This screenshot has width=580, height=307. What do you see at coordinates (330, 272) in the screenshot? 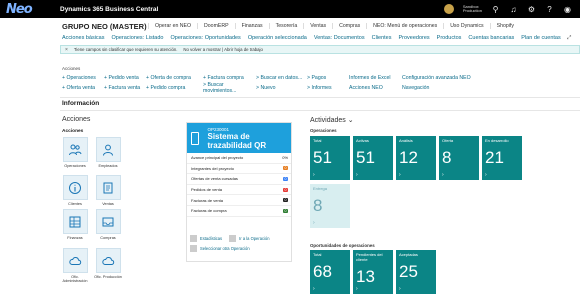
I see `tile-total-opportunities: Total 68 ›` at bounding box center [330, 272].